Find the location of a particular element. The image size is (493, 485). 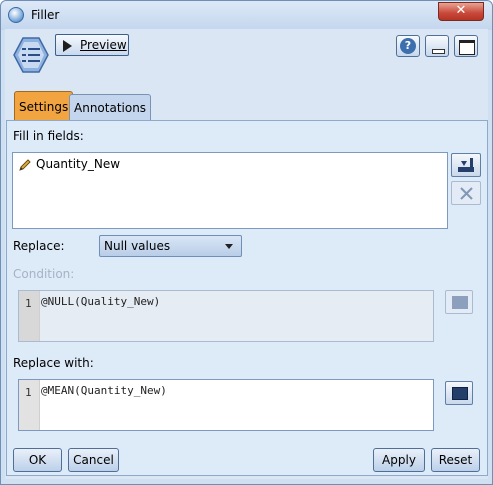

replace-expression-builder-button is located at coordinates (459, 393).